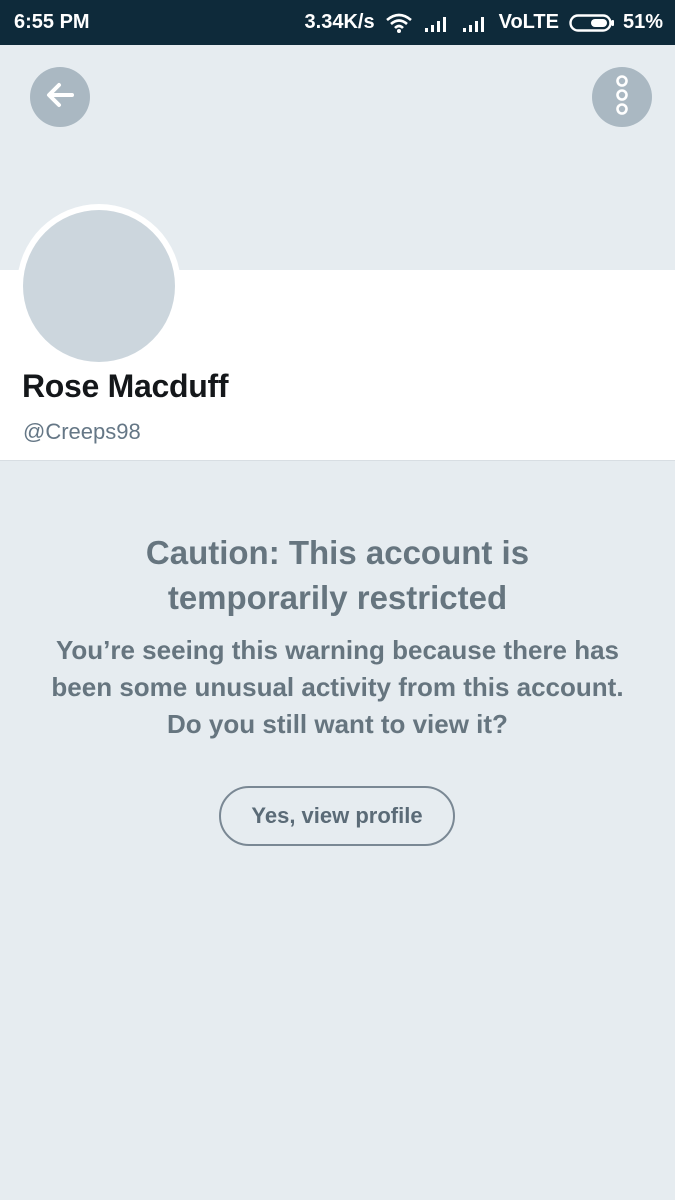 Image resolution: width=675 pixels, height=1200 pixels. Describe the element at coordinates (82, 431) in the screenshot. I see `user-handle: @Creeps98` at that location.